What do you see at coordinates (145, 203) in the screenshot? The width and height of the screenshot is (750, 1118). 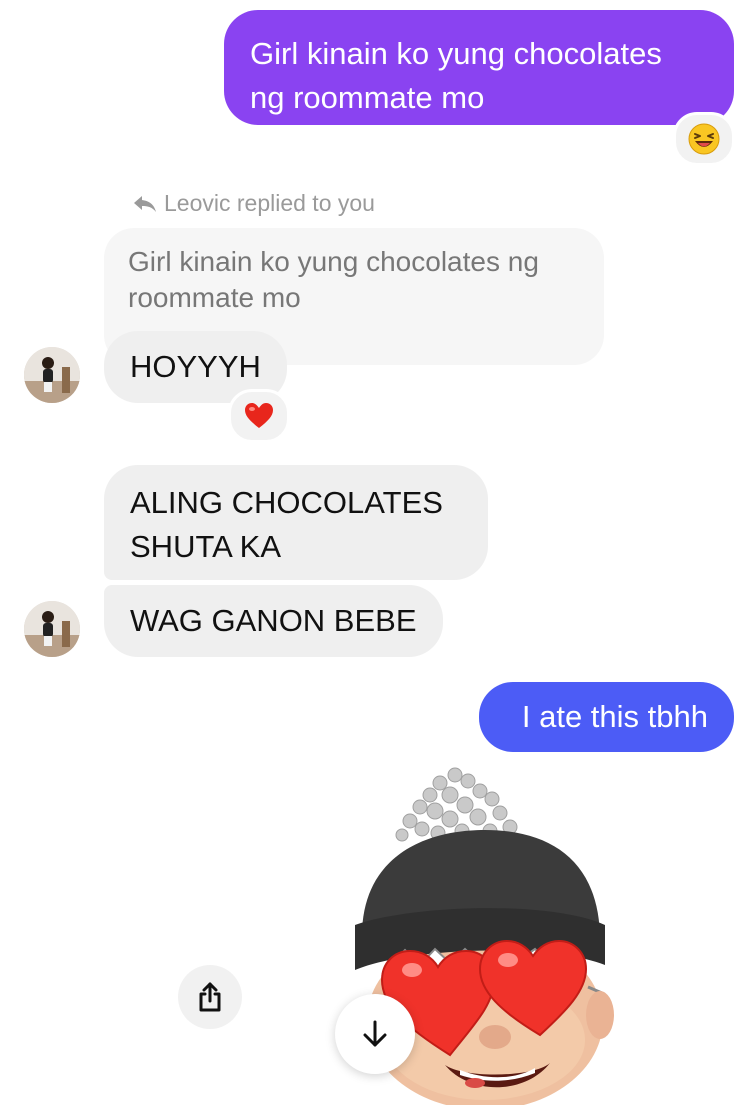 I see `reply-arrow-icon` at bounding box center [145, 203].